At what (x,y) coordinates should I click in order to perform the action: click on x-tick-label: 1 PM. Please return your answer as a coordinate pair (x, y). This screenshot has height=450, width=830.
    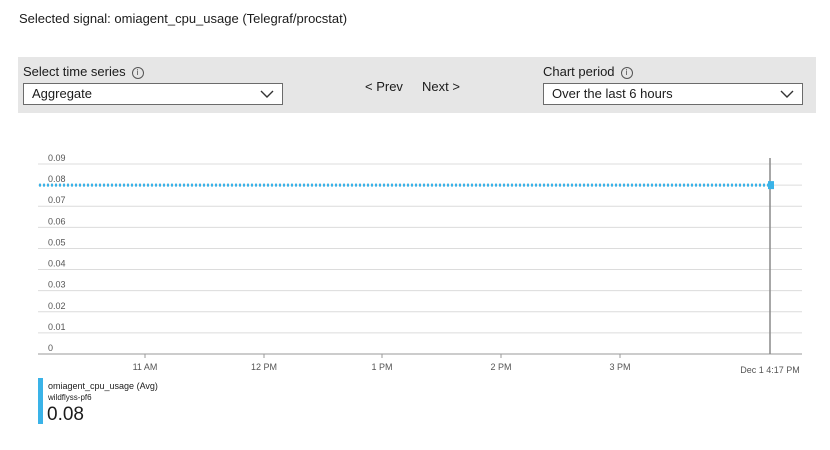
    Looking at the image, I should click on (381, 367).